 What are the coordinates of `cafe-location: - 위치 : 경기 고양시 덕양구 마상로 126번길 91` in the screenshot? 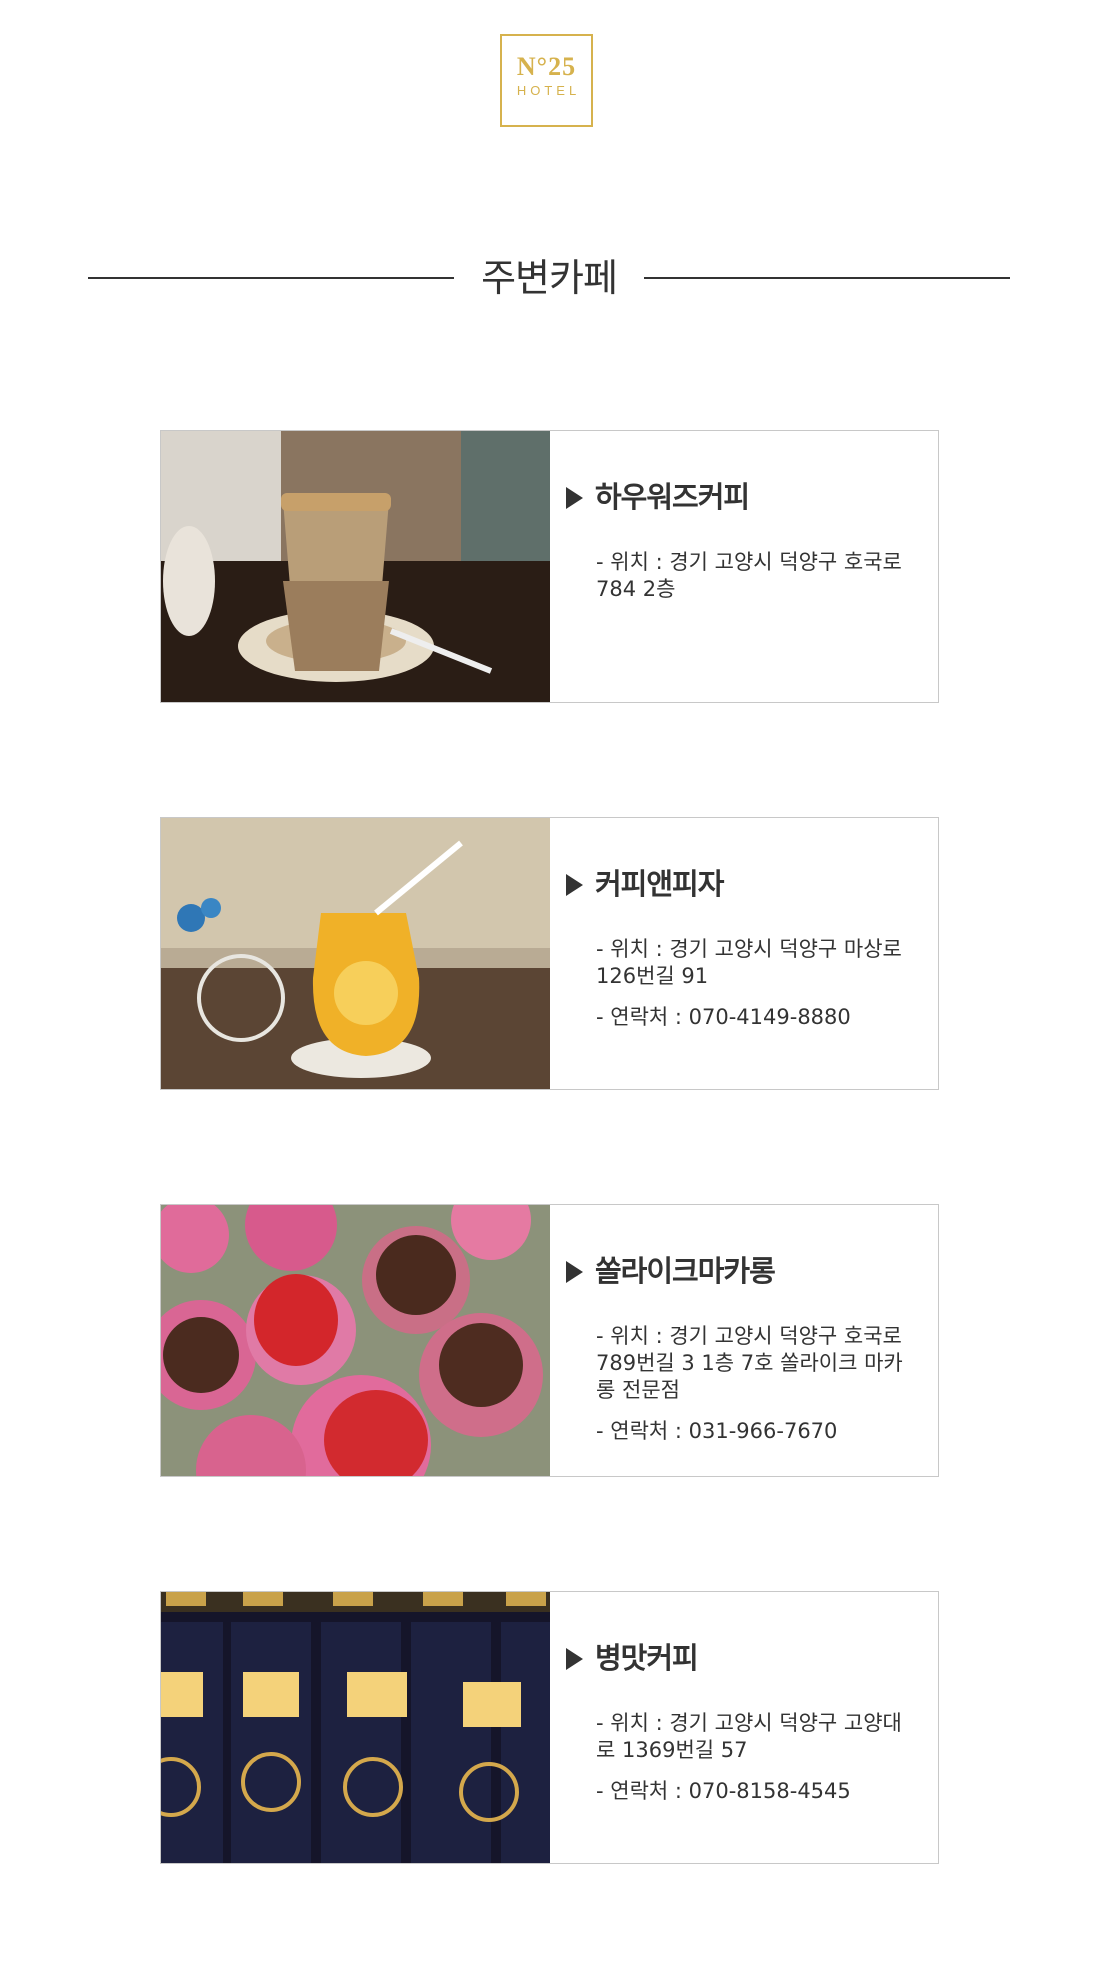 It's located at (749, 962).